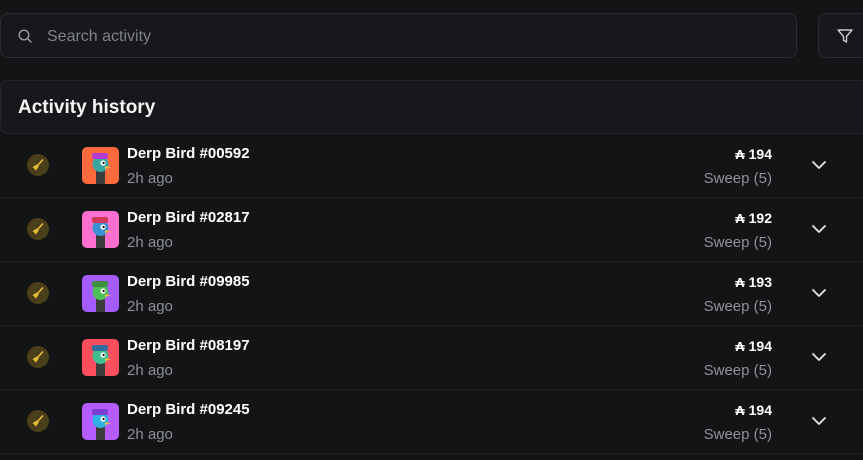 This screenshot has height=460, width=863. I want to click on search-input, so click(397, 36).